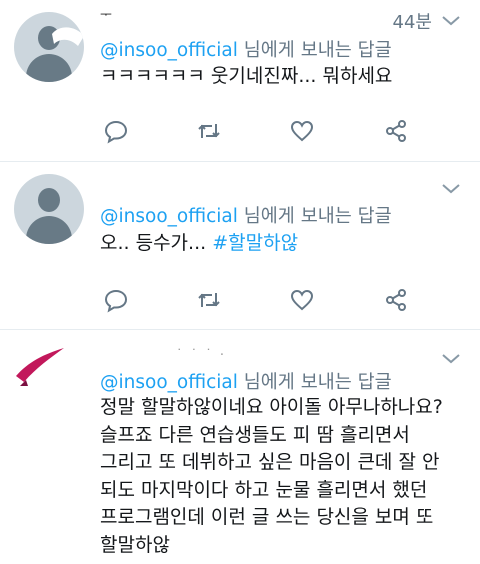 This screenshot has width=480, height=564. I want to click on tweet-text: 오.. 등수가... #할말하않, so click(199, 243).